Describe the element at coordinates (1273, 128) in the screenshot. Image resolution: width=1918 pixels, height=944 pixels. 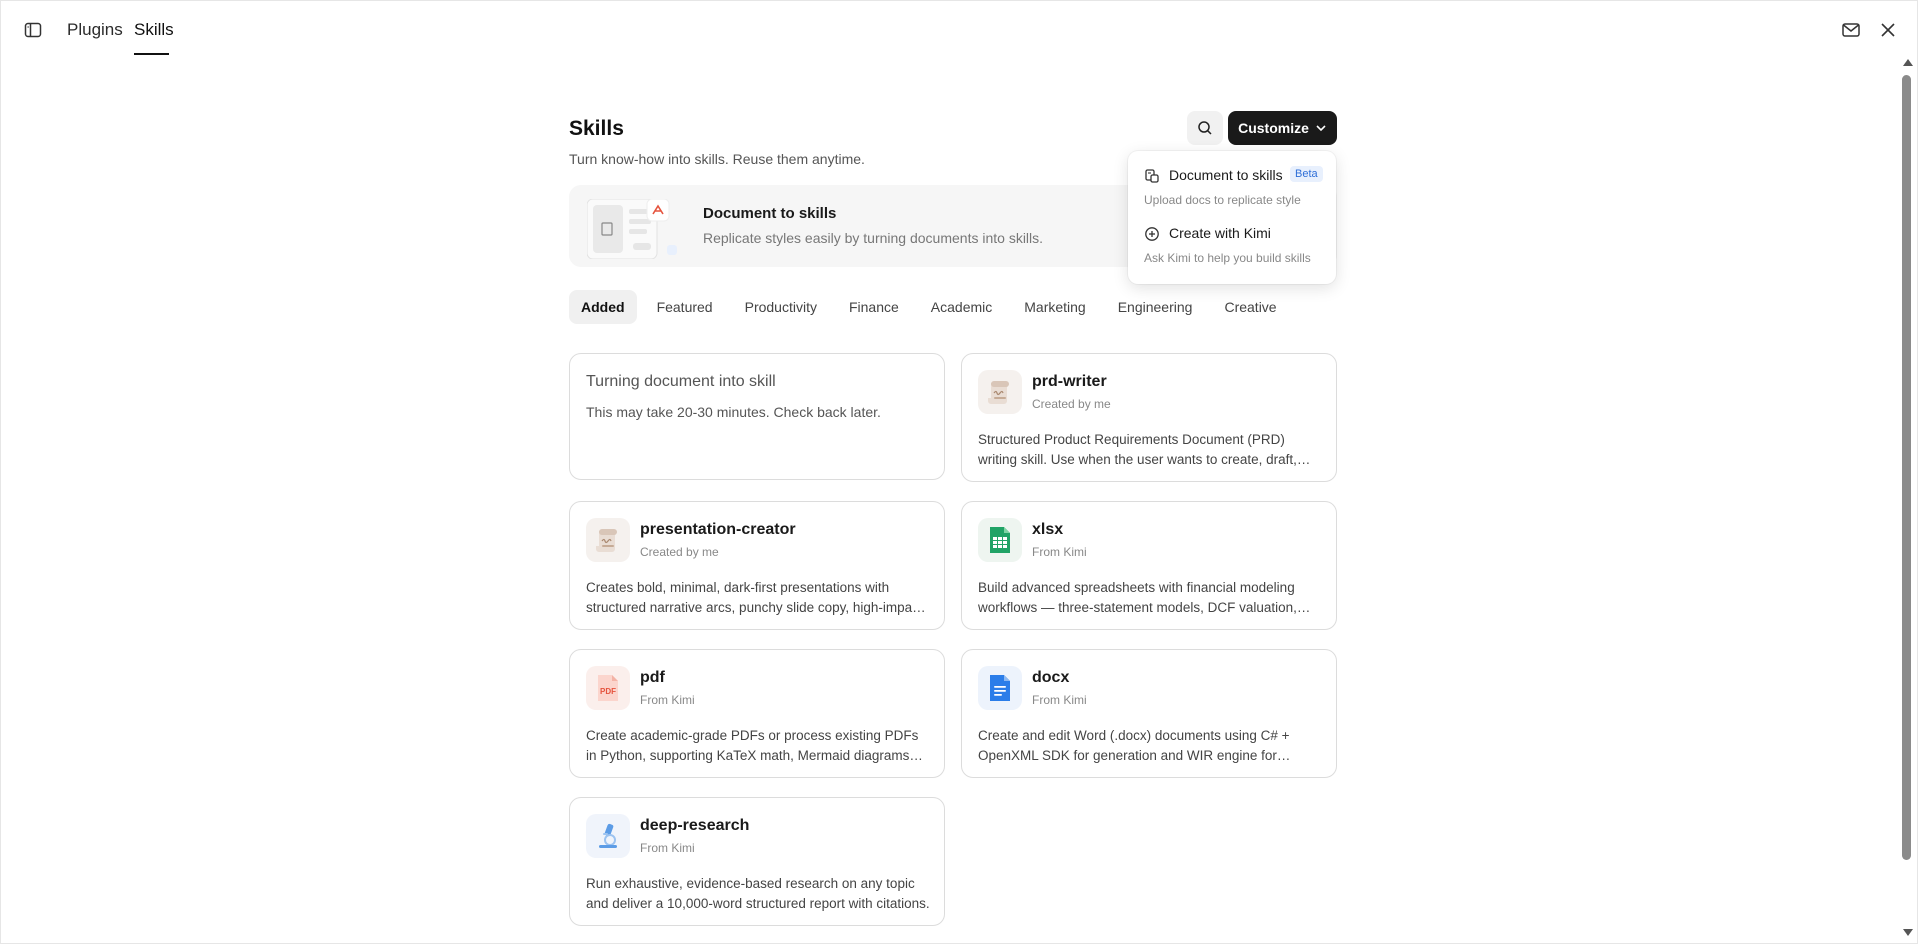
I see `customize-label: Customize` at that location.